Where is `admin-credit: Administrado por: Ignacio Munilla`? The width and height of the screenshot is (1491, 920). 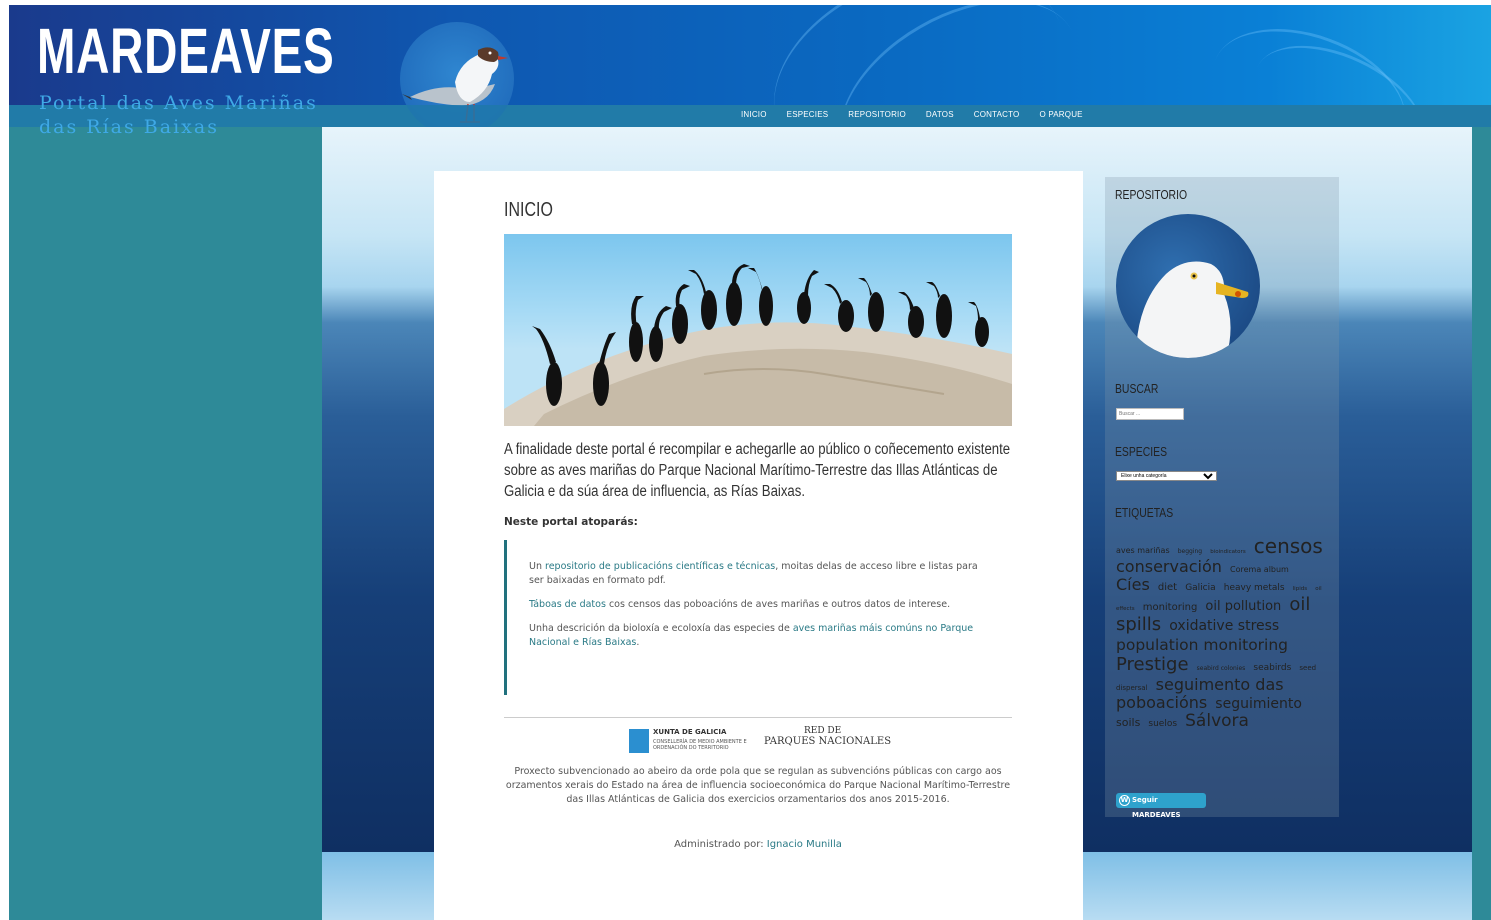 admin-credit: Administrado por: Ignacio Munilla is located at coordinates (758, 844).